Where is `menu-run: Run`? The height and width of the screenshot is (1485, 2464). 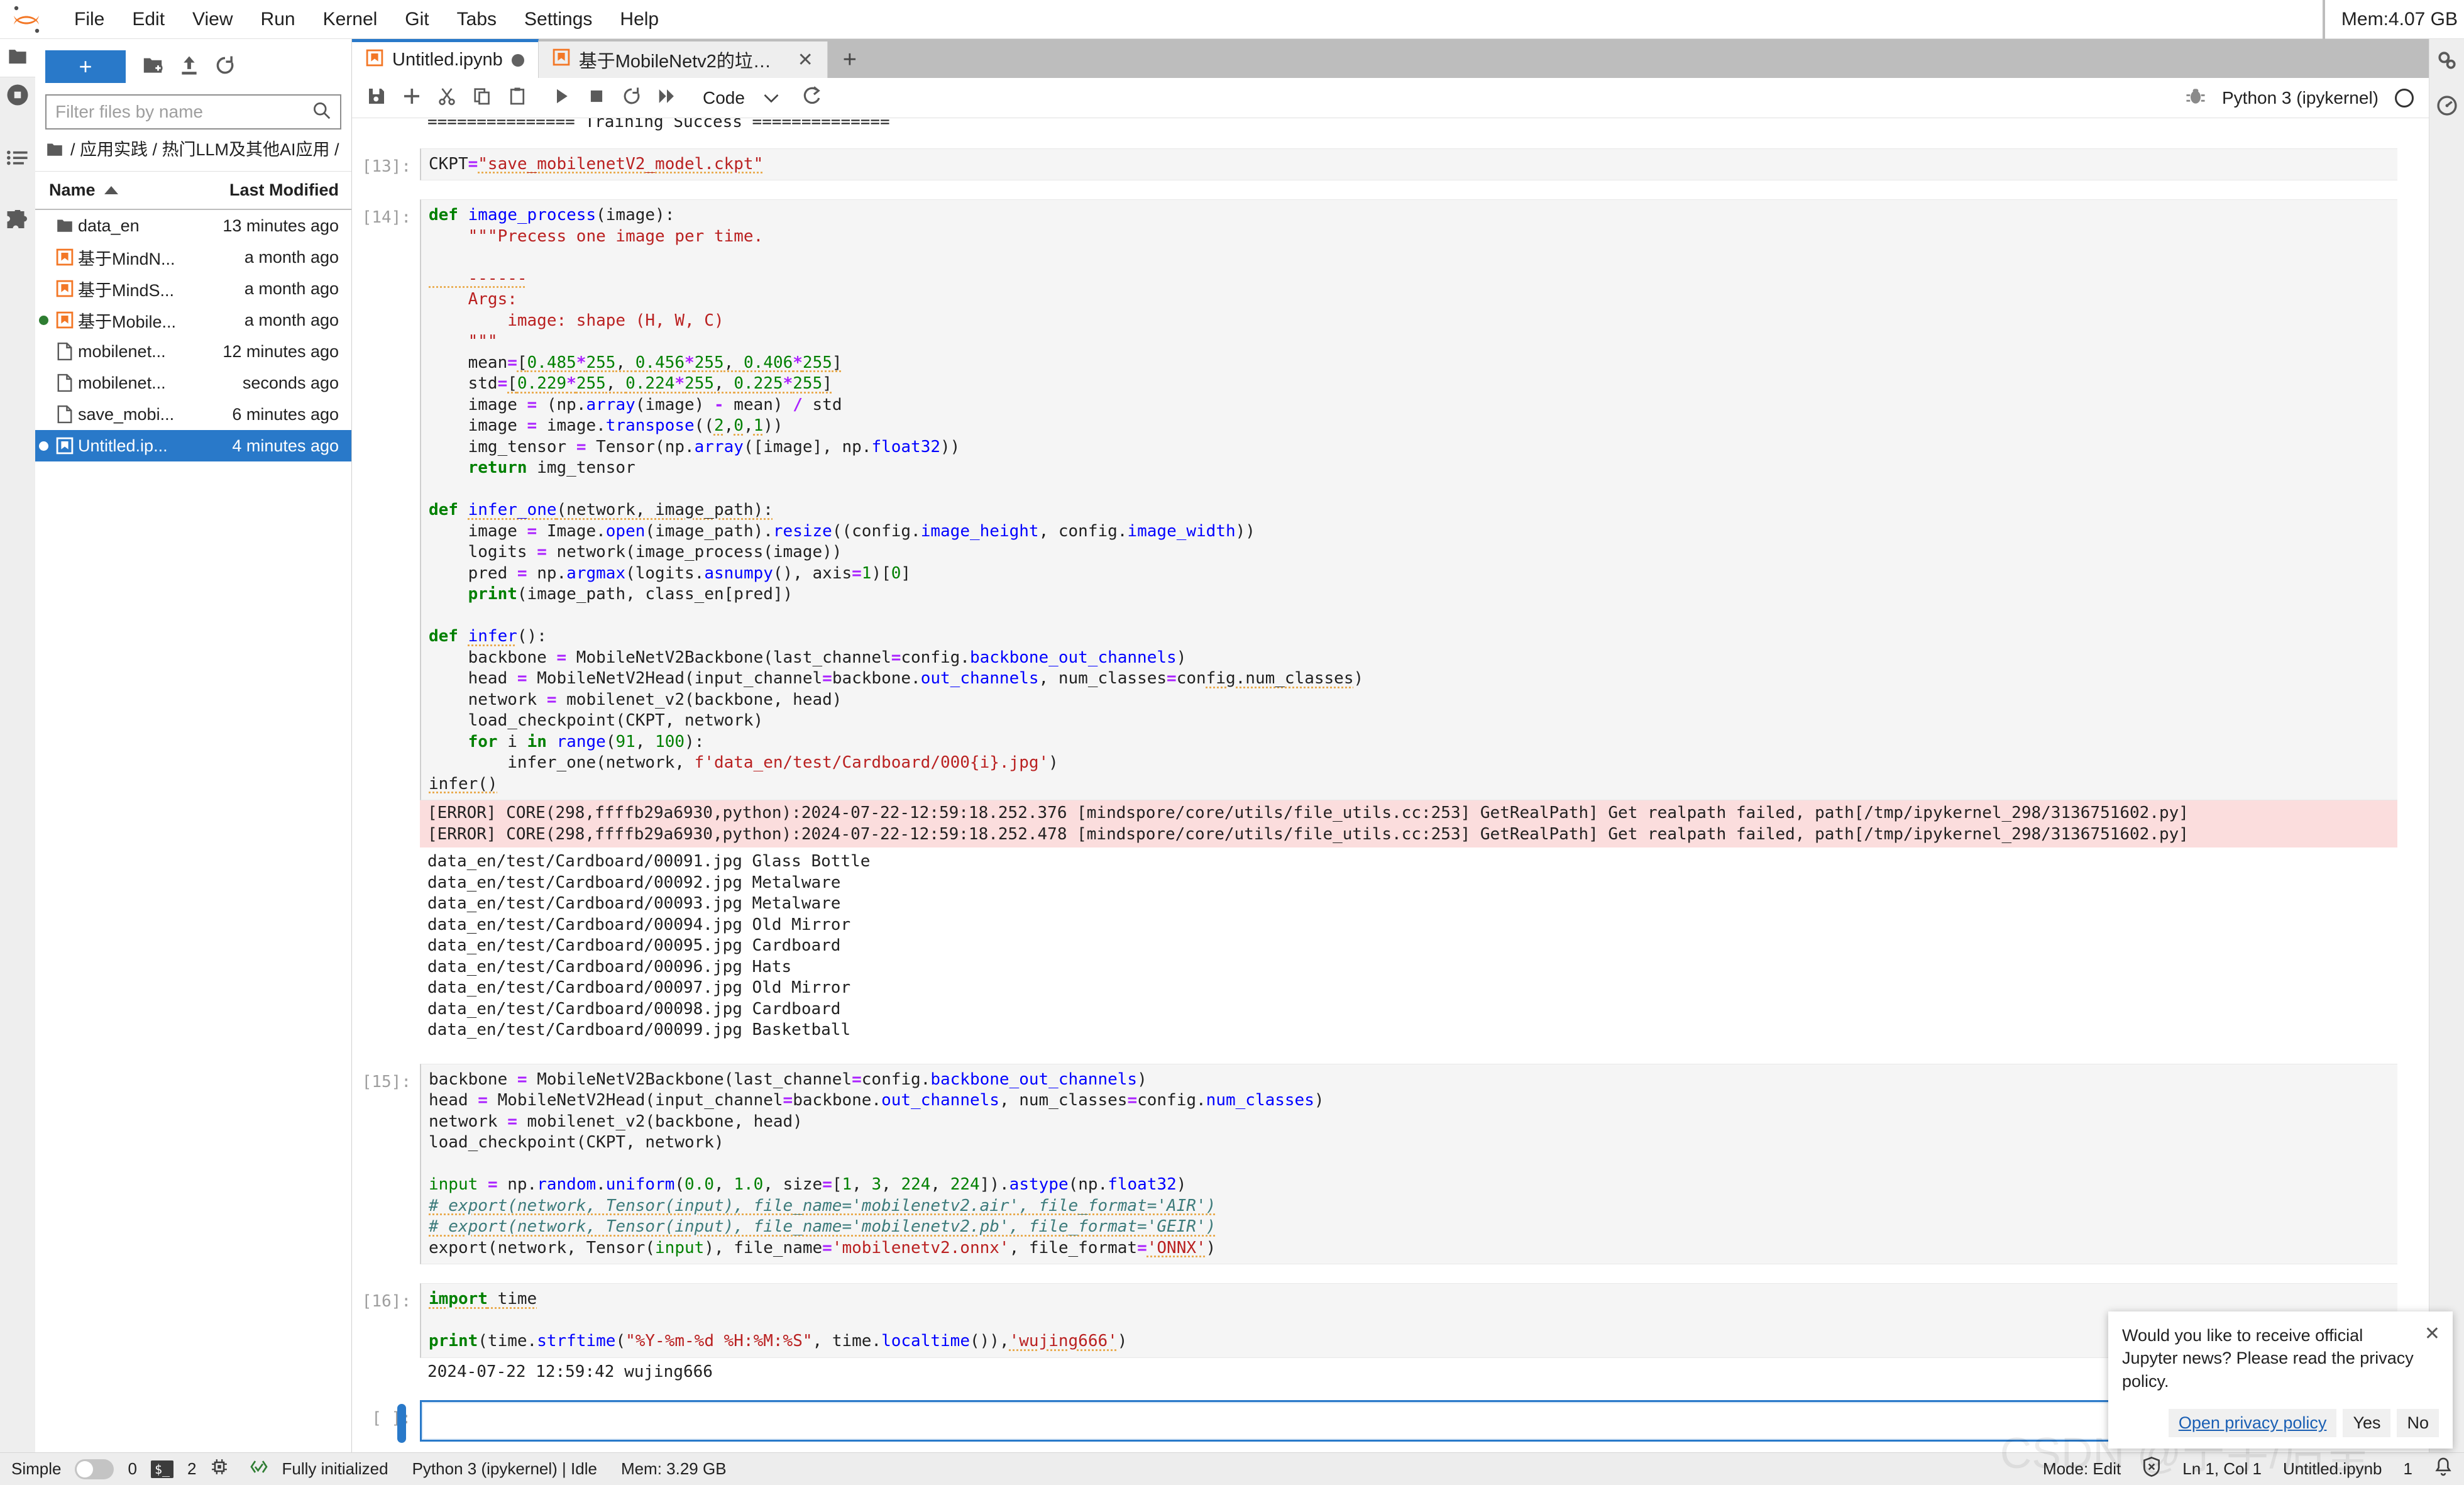 menu-run: Run is located at coordinates (278, 19).